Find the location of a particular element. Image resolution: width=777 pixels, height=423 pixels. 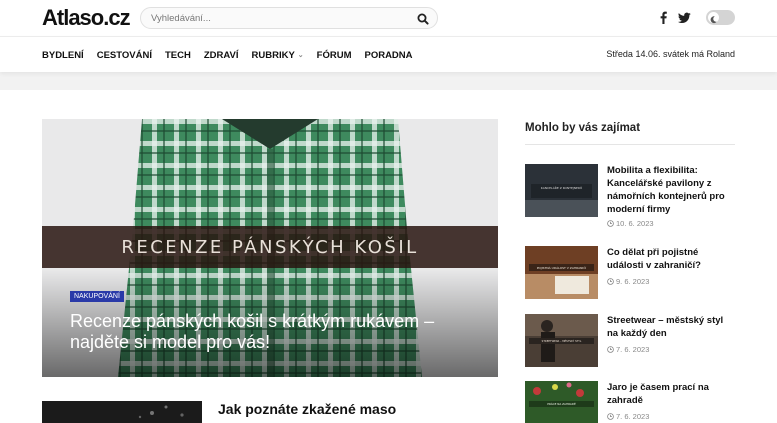

article-date: 10. 6. 2023 is located at coordinates (630, 223).